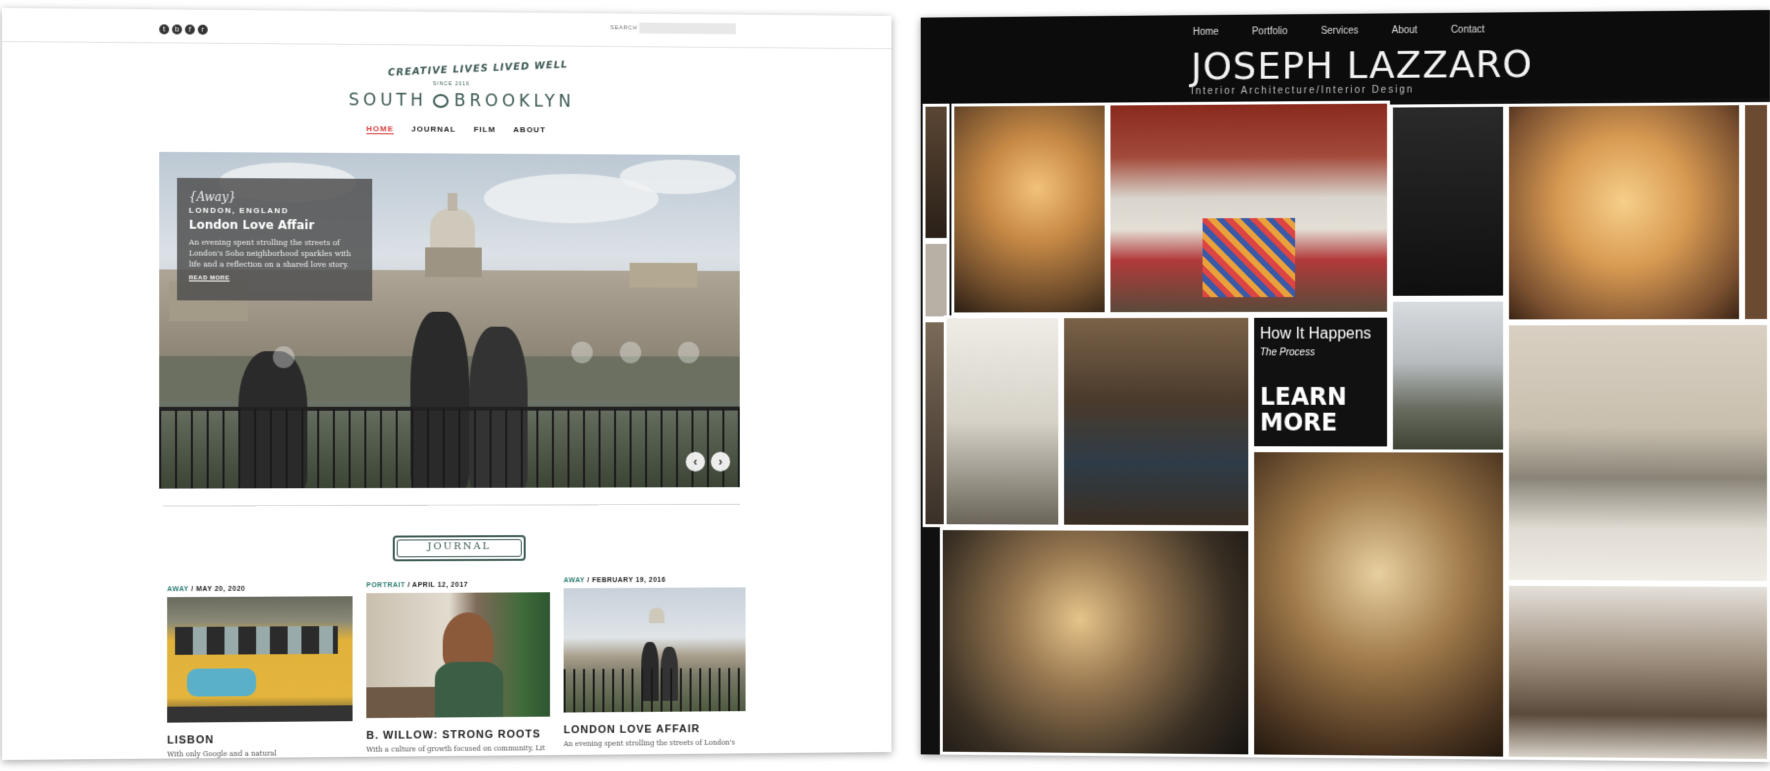 Image resolution: width=1770 pixels, height=771 pixels. Describe the element at coordinates (380, 129) in the screenshot. I see `nav-home: HOME` at that location.